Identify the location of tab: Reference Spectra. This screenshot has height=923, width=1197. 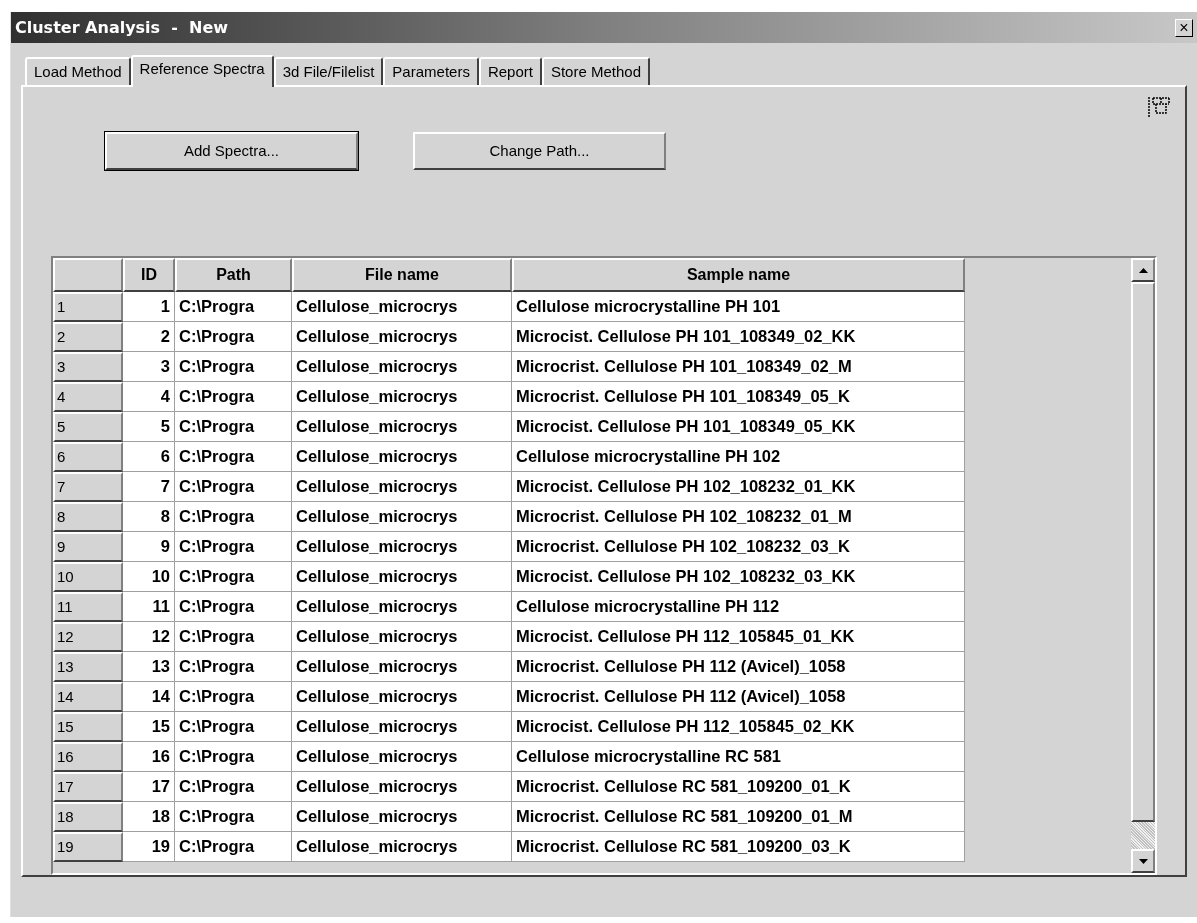
(202, 71).